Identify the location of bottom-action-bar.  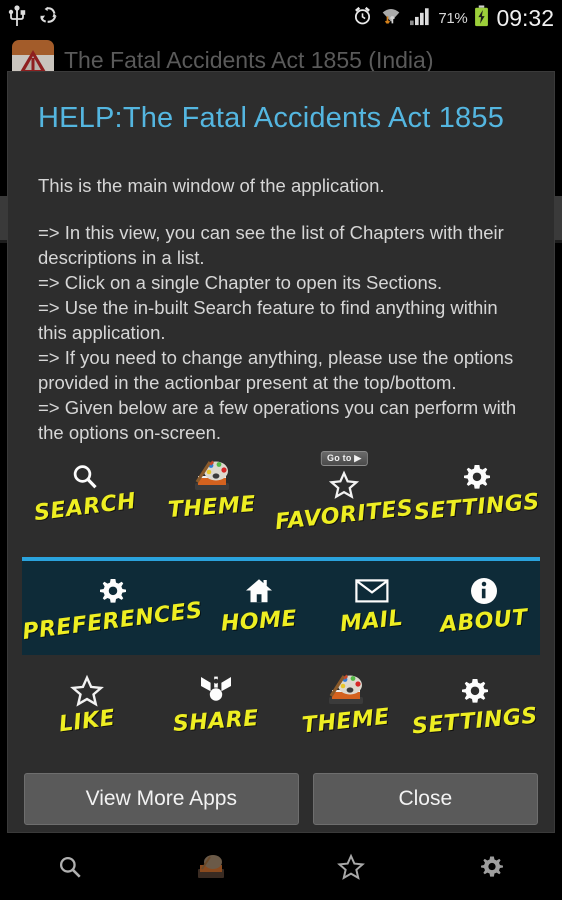
(281, 869).